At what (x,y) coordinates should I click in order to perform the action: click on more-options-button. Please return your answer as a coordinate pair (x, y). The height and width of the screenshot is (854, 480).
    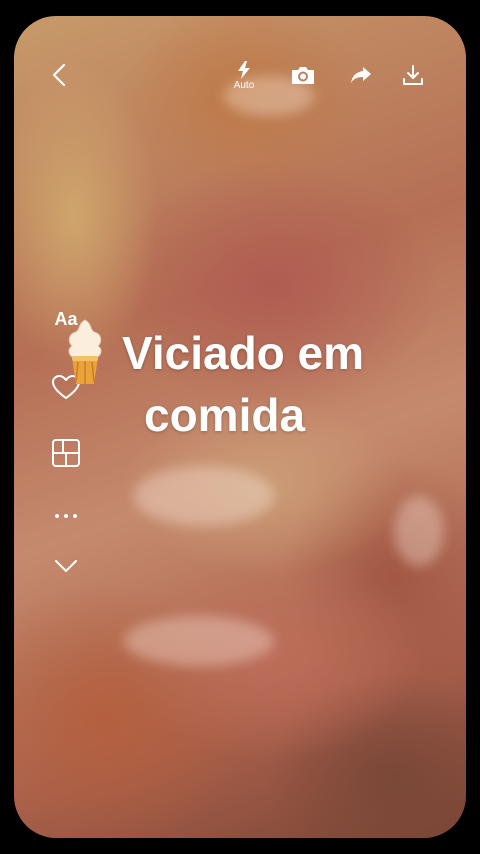
    Looking at the image, I should click on (66, 516).